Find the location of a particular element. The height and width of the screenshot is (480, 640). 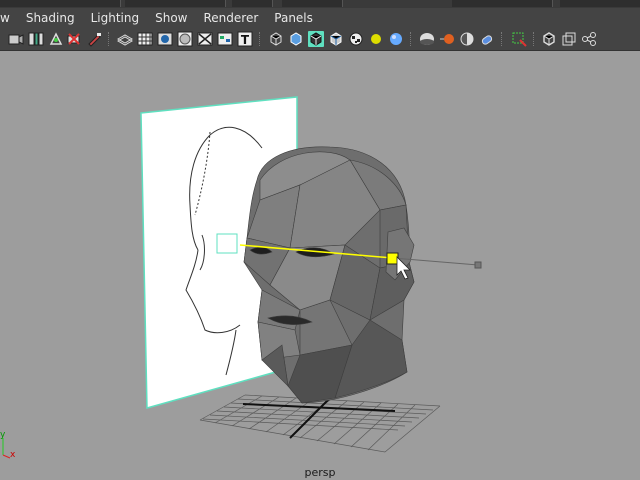

node-editor-icon is located at coordinates (589, 39).